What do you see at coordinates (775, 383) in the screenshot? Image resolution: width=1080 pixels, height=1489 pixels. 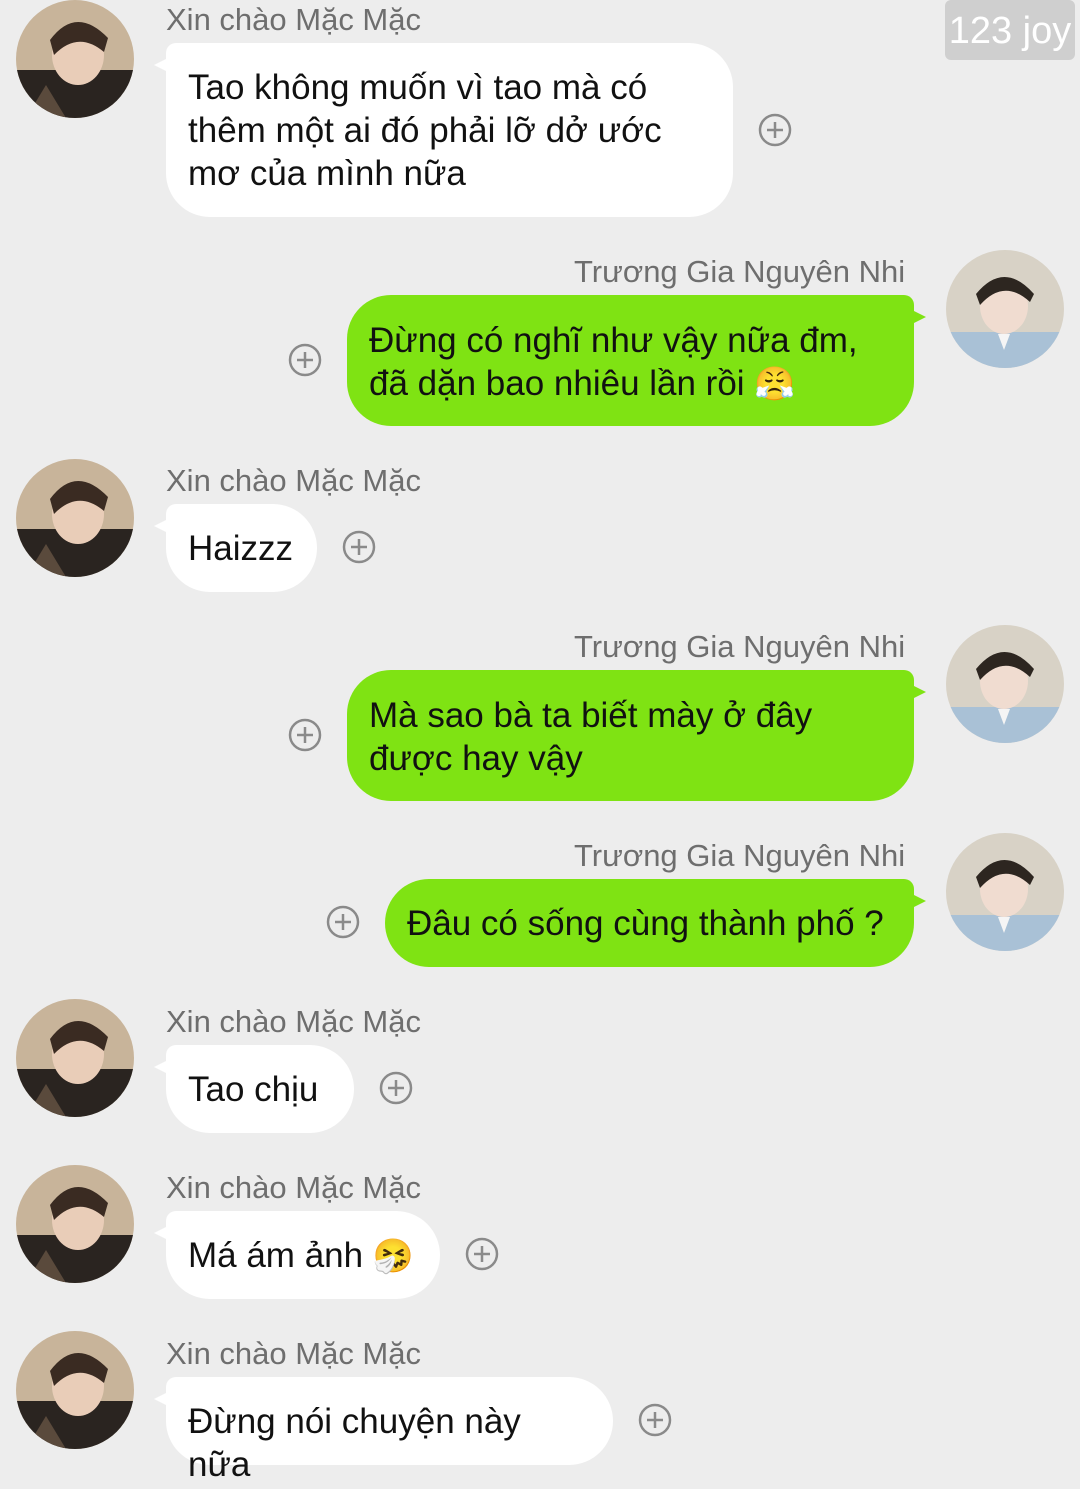 I see `emoji-icon: 😤` at bounding box center [775, 383].